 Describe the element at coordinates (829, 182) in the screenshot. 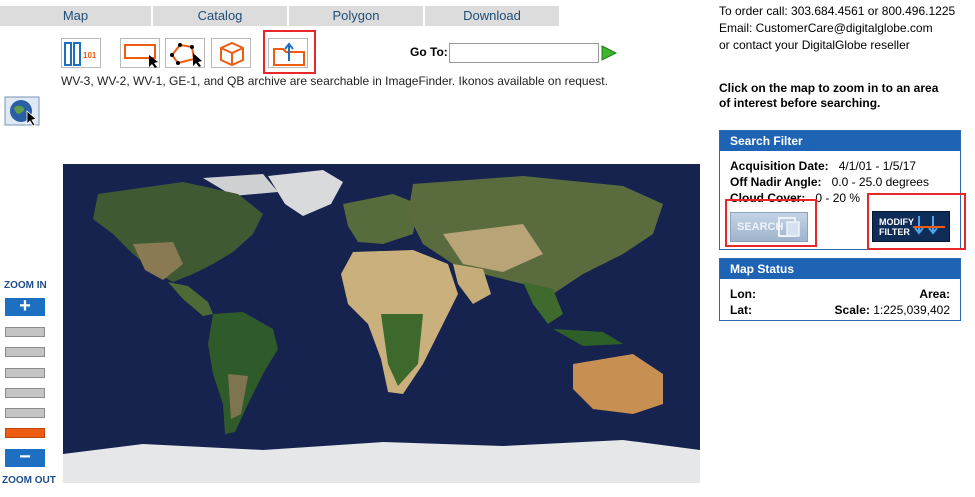

I see `off-nadir-angle: Off Nadir Angle: 0.0 - 25.0 degrees` at that location.